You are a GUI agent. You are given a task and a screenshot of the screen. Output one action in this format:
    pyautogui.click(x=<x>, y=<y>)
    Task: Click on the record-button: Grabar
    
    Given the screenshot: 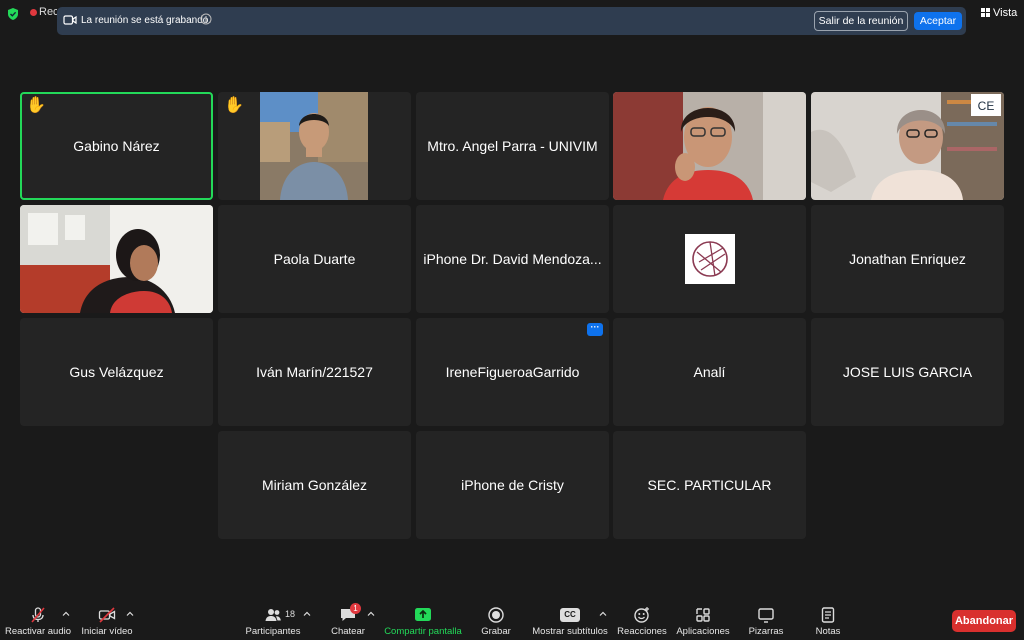 What is the action you would take?
    pyautogui.click(x=496, y=620)
    